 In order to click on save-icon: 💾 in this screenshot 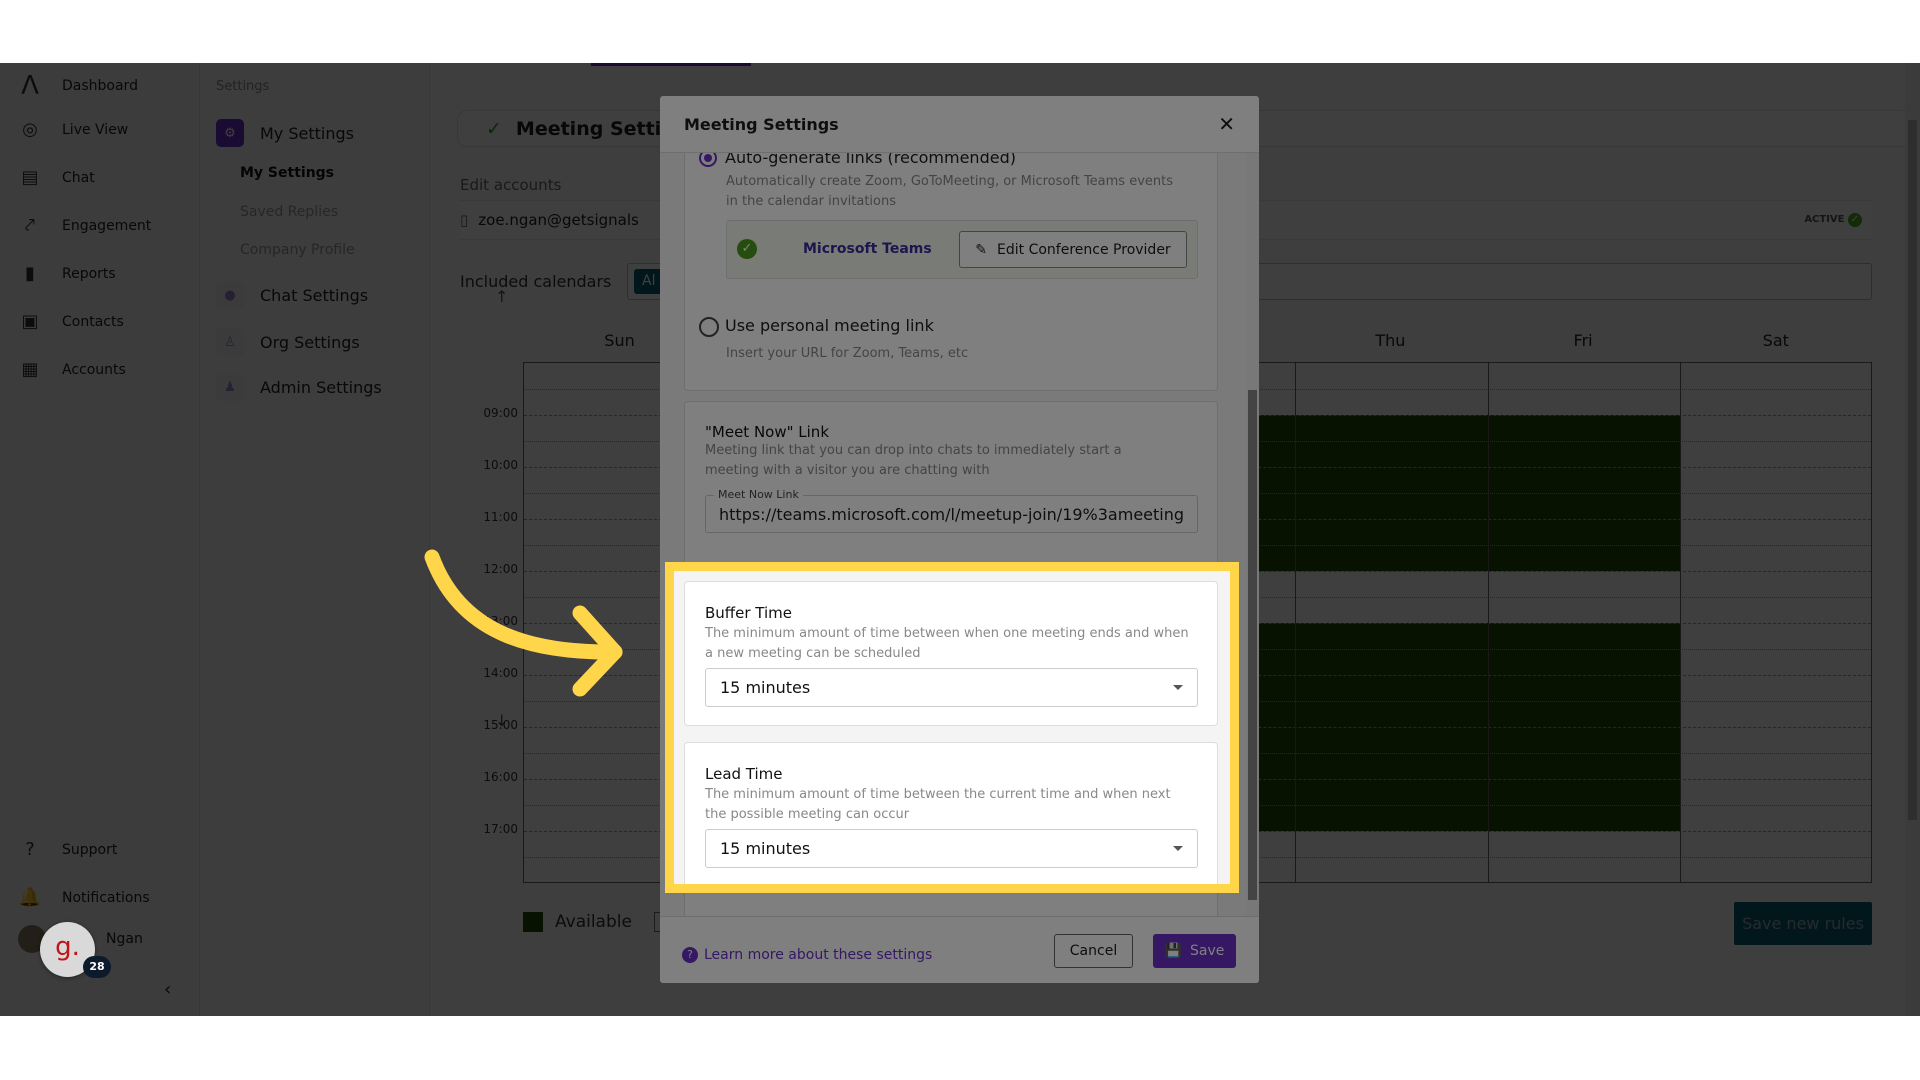, I will do `click(1173, 951)`.